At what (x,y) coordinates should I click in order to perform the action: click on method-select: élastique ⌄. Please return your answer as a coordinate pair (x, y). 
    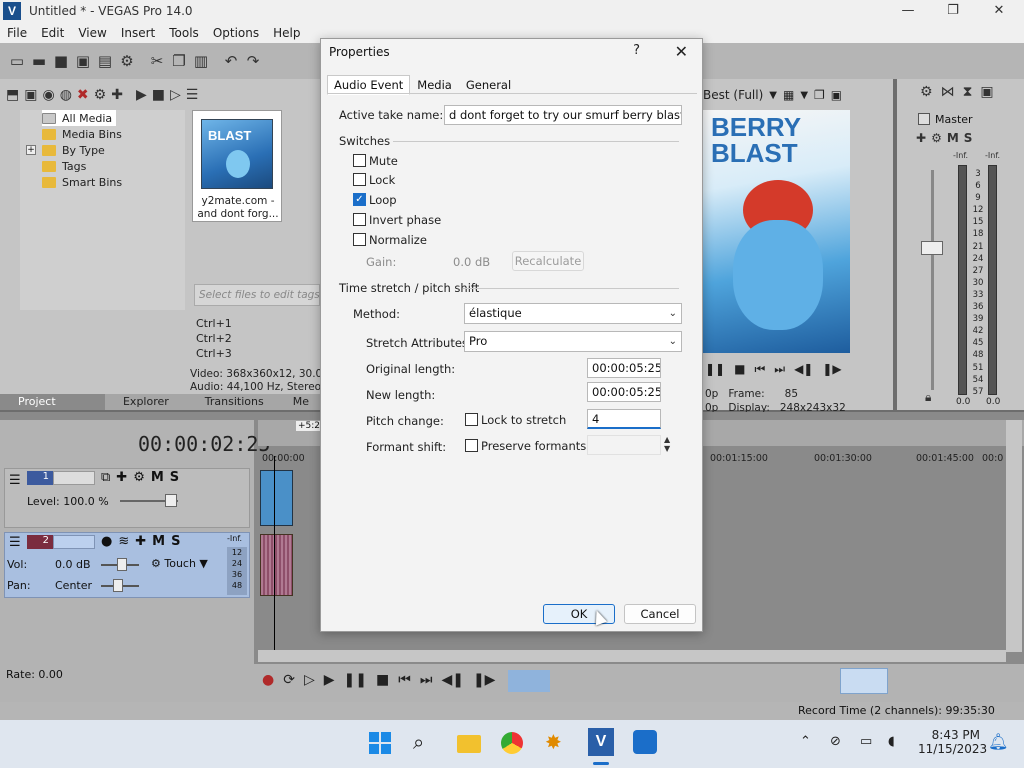
    Looking at the image, I should click on (573, 313).